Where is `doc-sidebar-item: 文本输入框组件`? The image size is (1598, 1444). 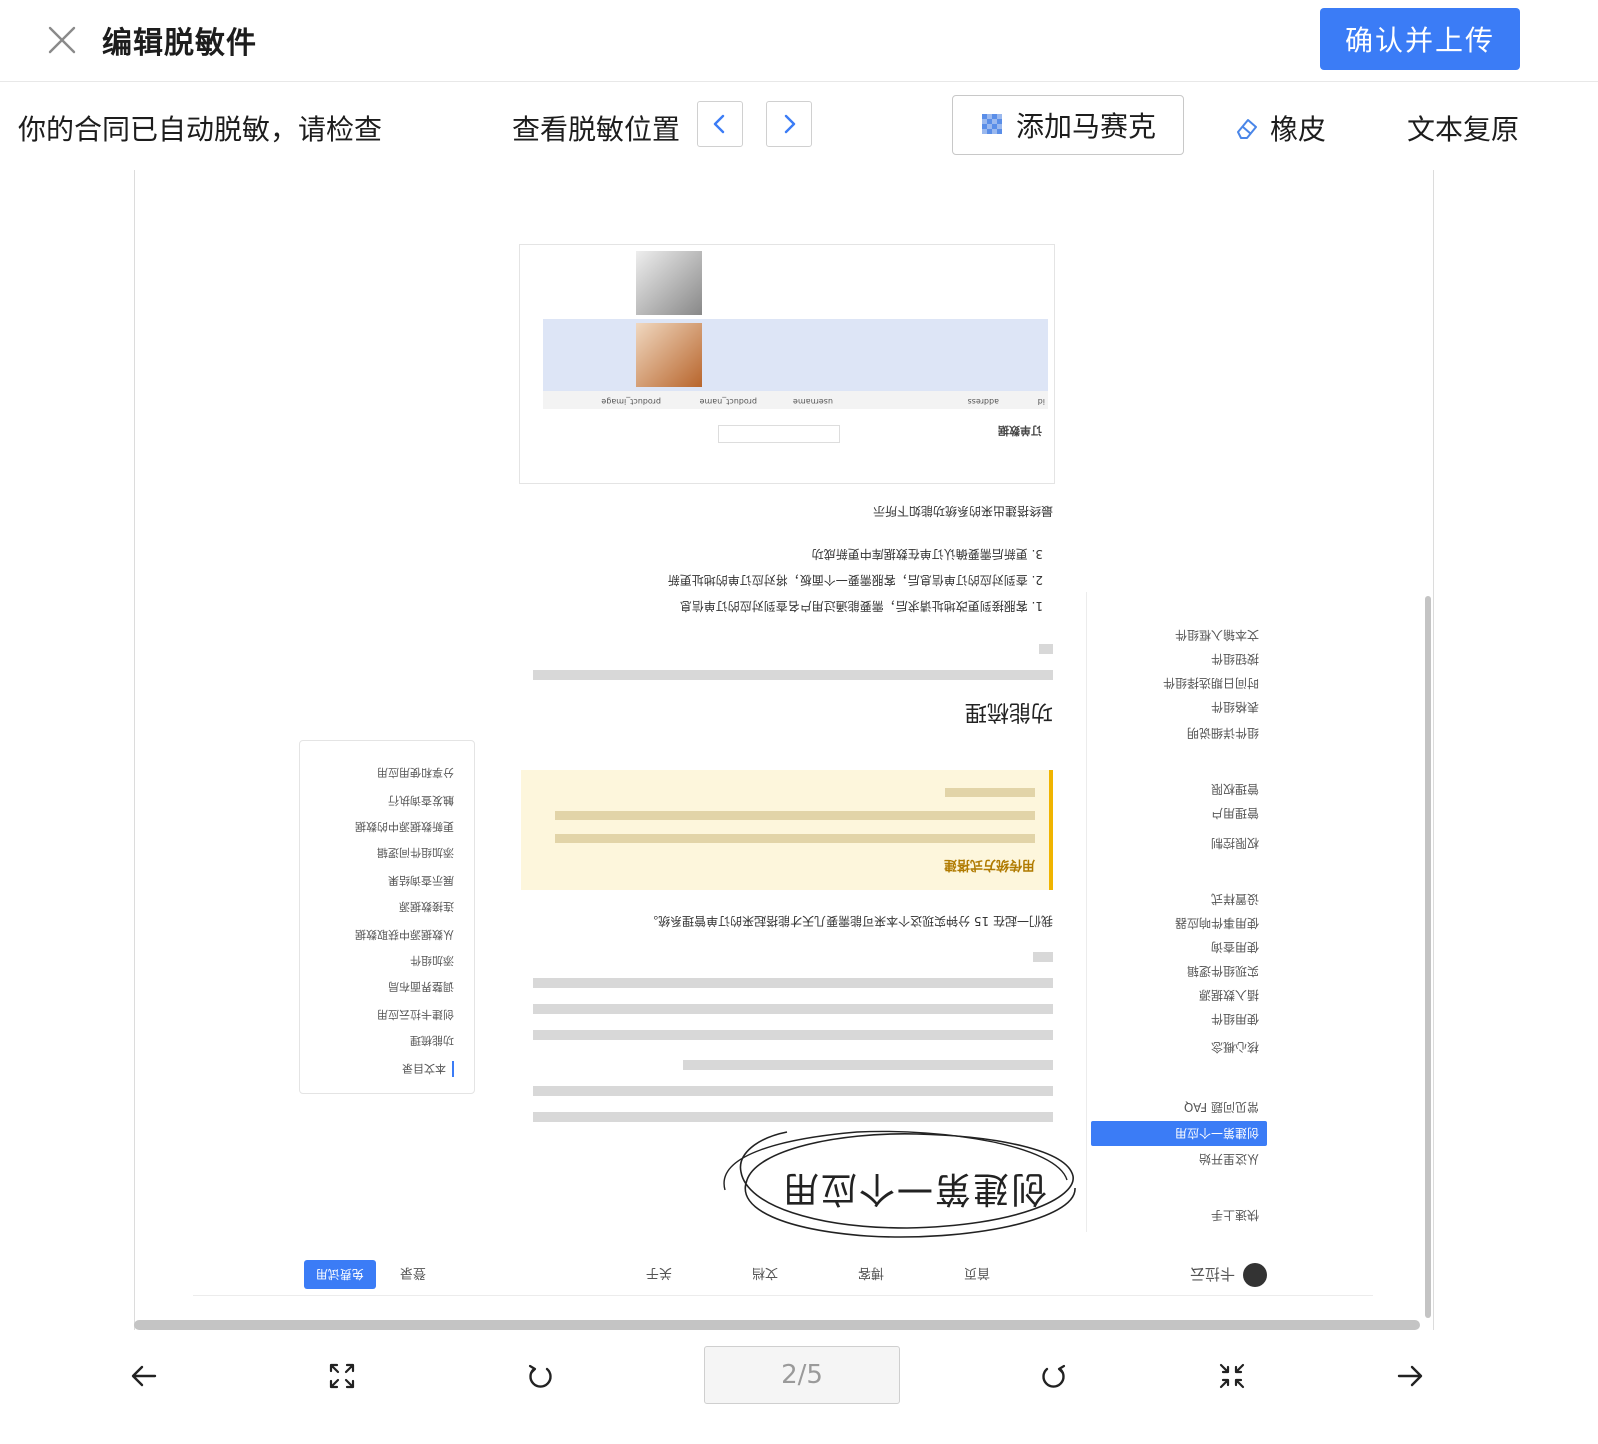
doc-sidebar-item: 文本输入框组件 is located at coordinates (1216, 635).